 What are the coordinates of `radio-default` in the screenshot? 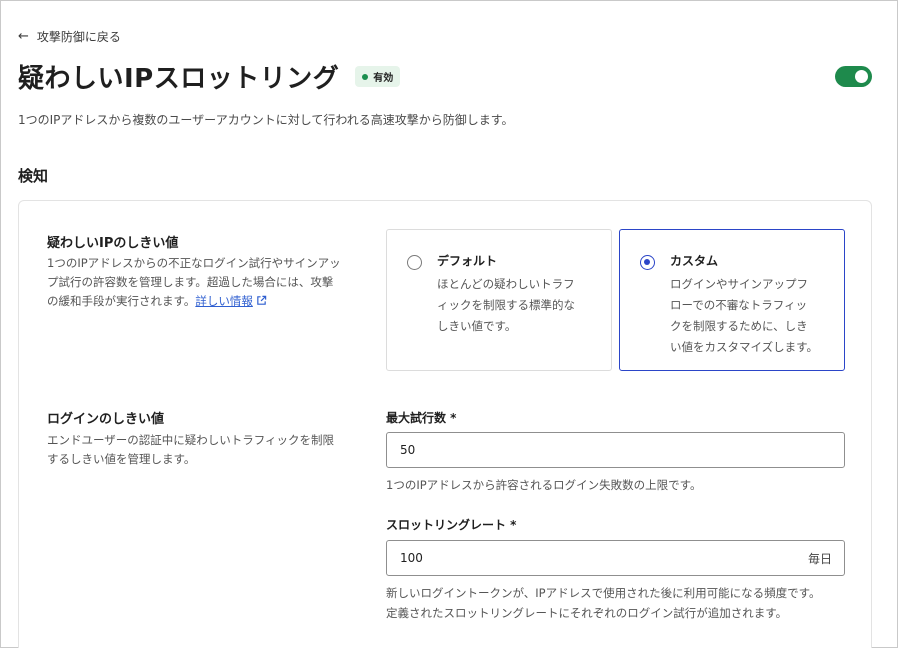 It's located at (414, 262).